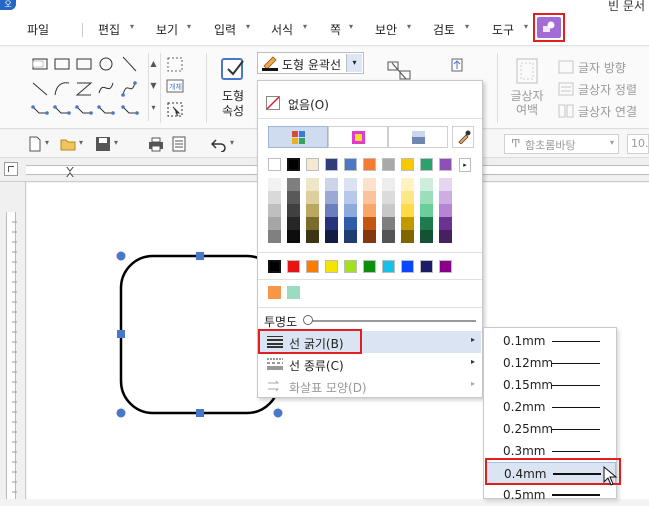 The height and width of the screenshot is (506, 649). What do you see at coordinates (35, 144) in the screenshot?
I see `new-document-icon` at bounding box center [35, 144].